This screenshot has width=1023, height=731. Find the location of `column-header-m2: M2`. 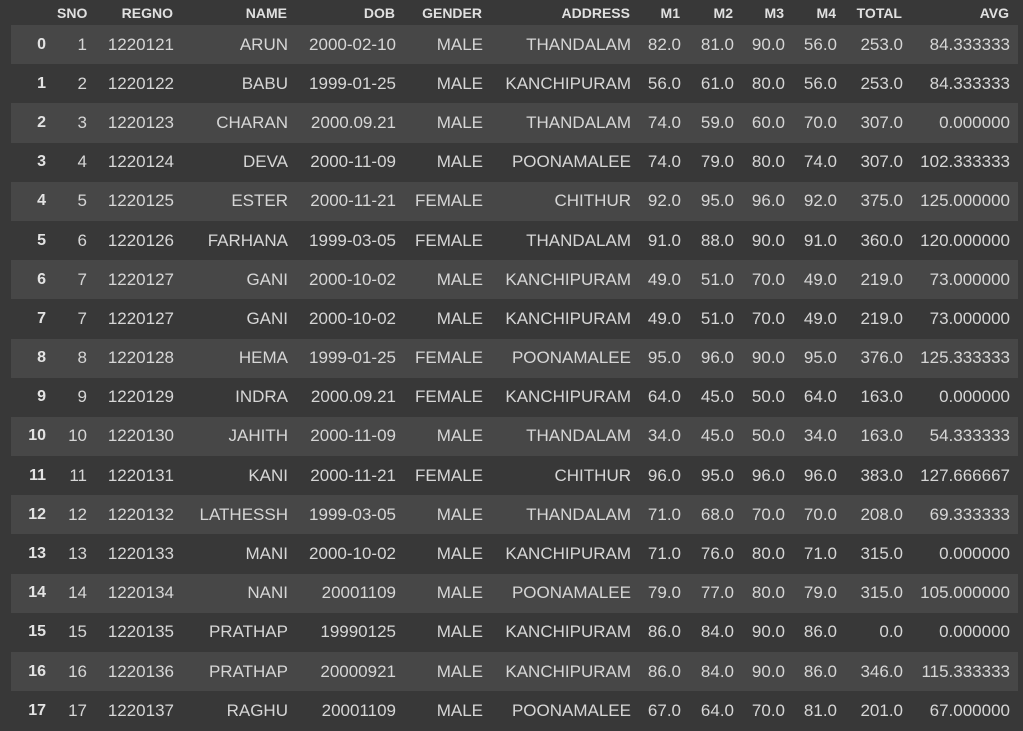

column-header-m2: M2 is located at coordinates (723, 12).